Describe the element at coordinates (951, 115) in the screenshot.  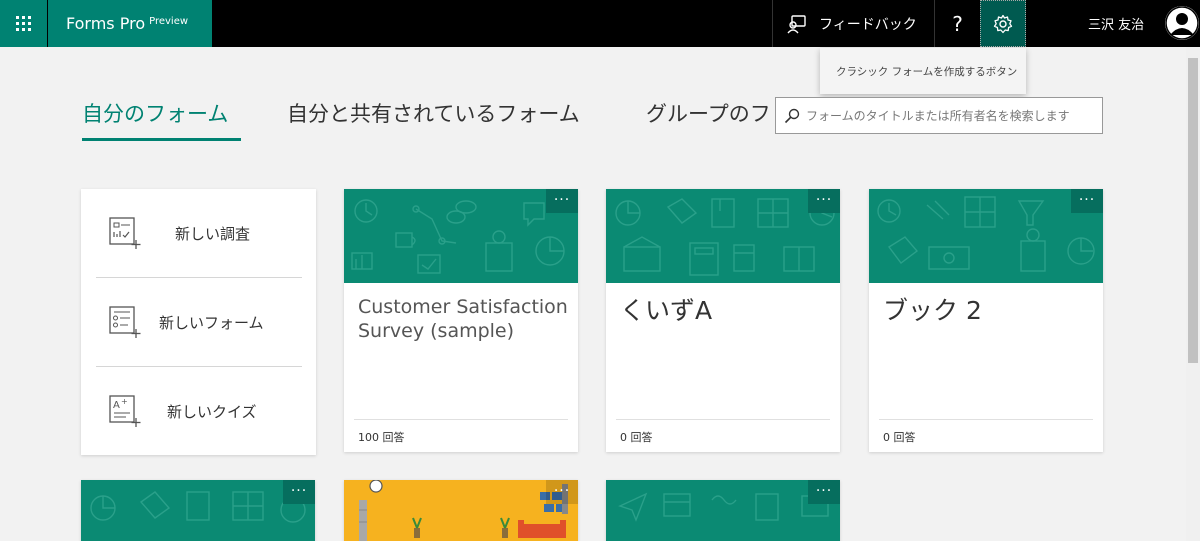
I see `search-input` at that location.